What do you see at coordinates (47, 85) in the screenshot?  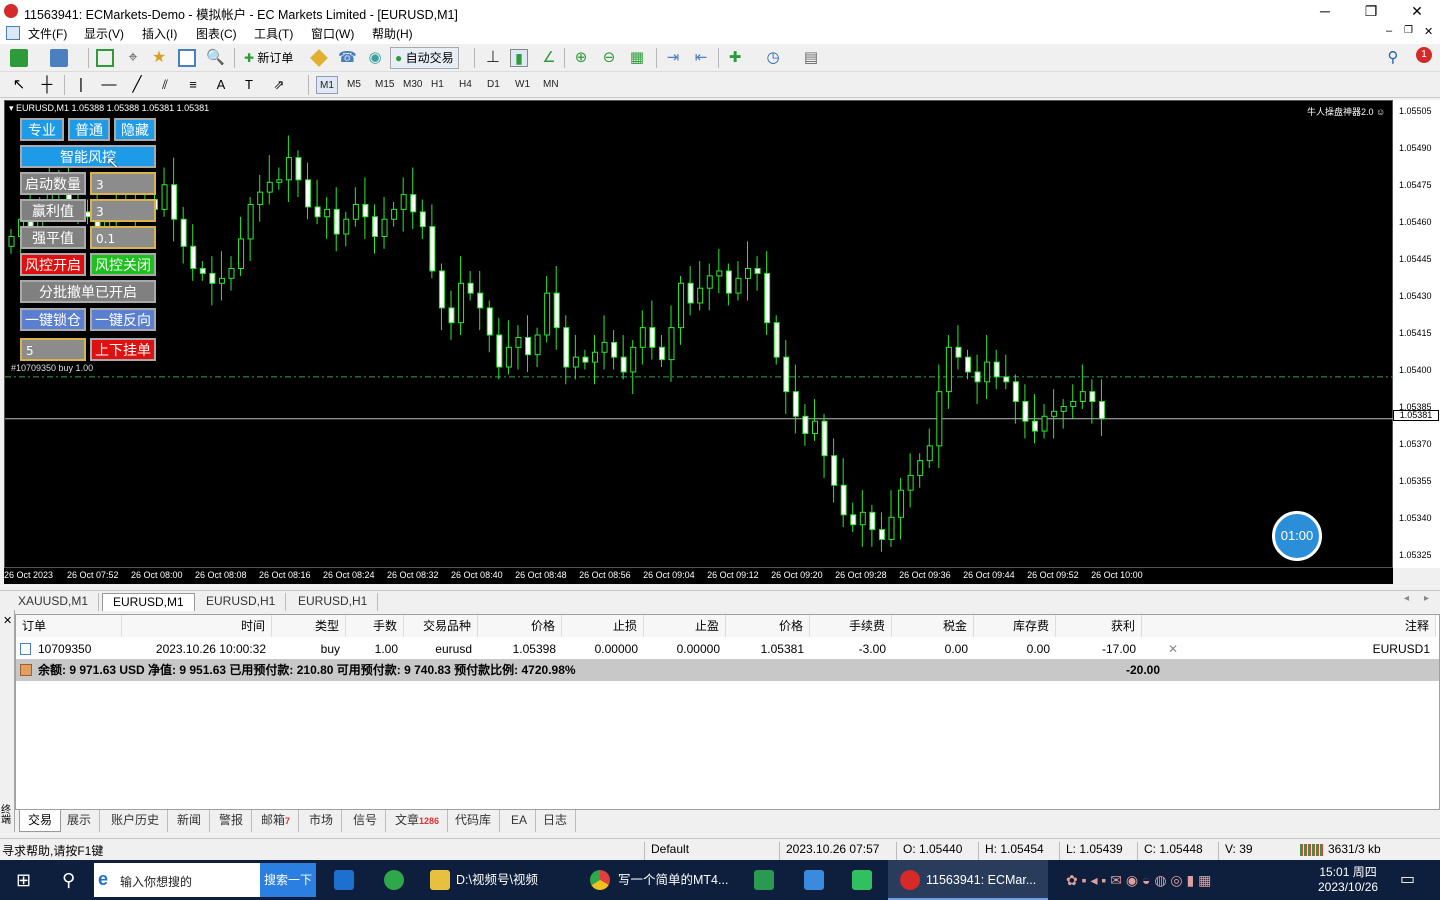 I see `crosshair-icon: ┼` at bounding box center [47, 85].